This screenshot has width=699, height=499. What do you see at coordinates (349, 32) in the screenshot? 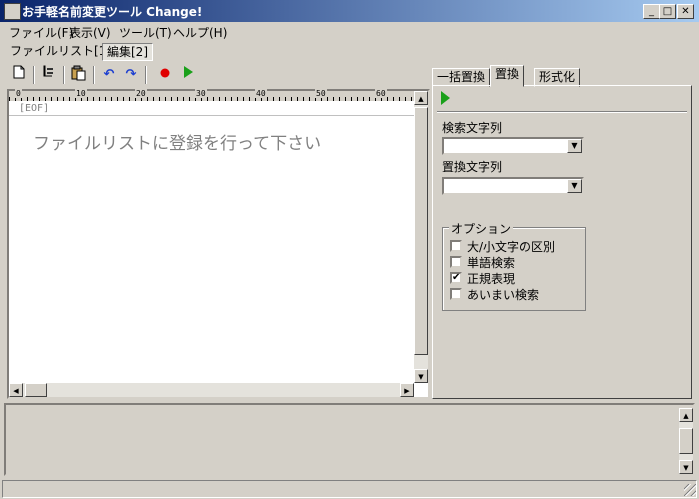
I see `menu-bar: ファイル(F) 表示(V) ツール(T) ヘルプ(H)` at bounding box center [349, 32].